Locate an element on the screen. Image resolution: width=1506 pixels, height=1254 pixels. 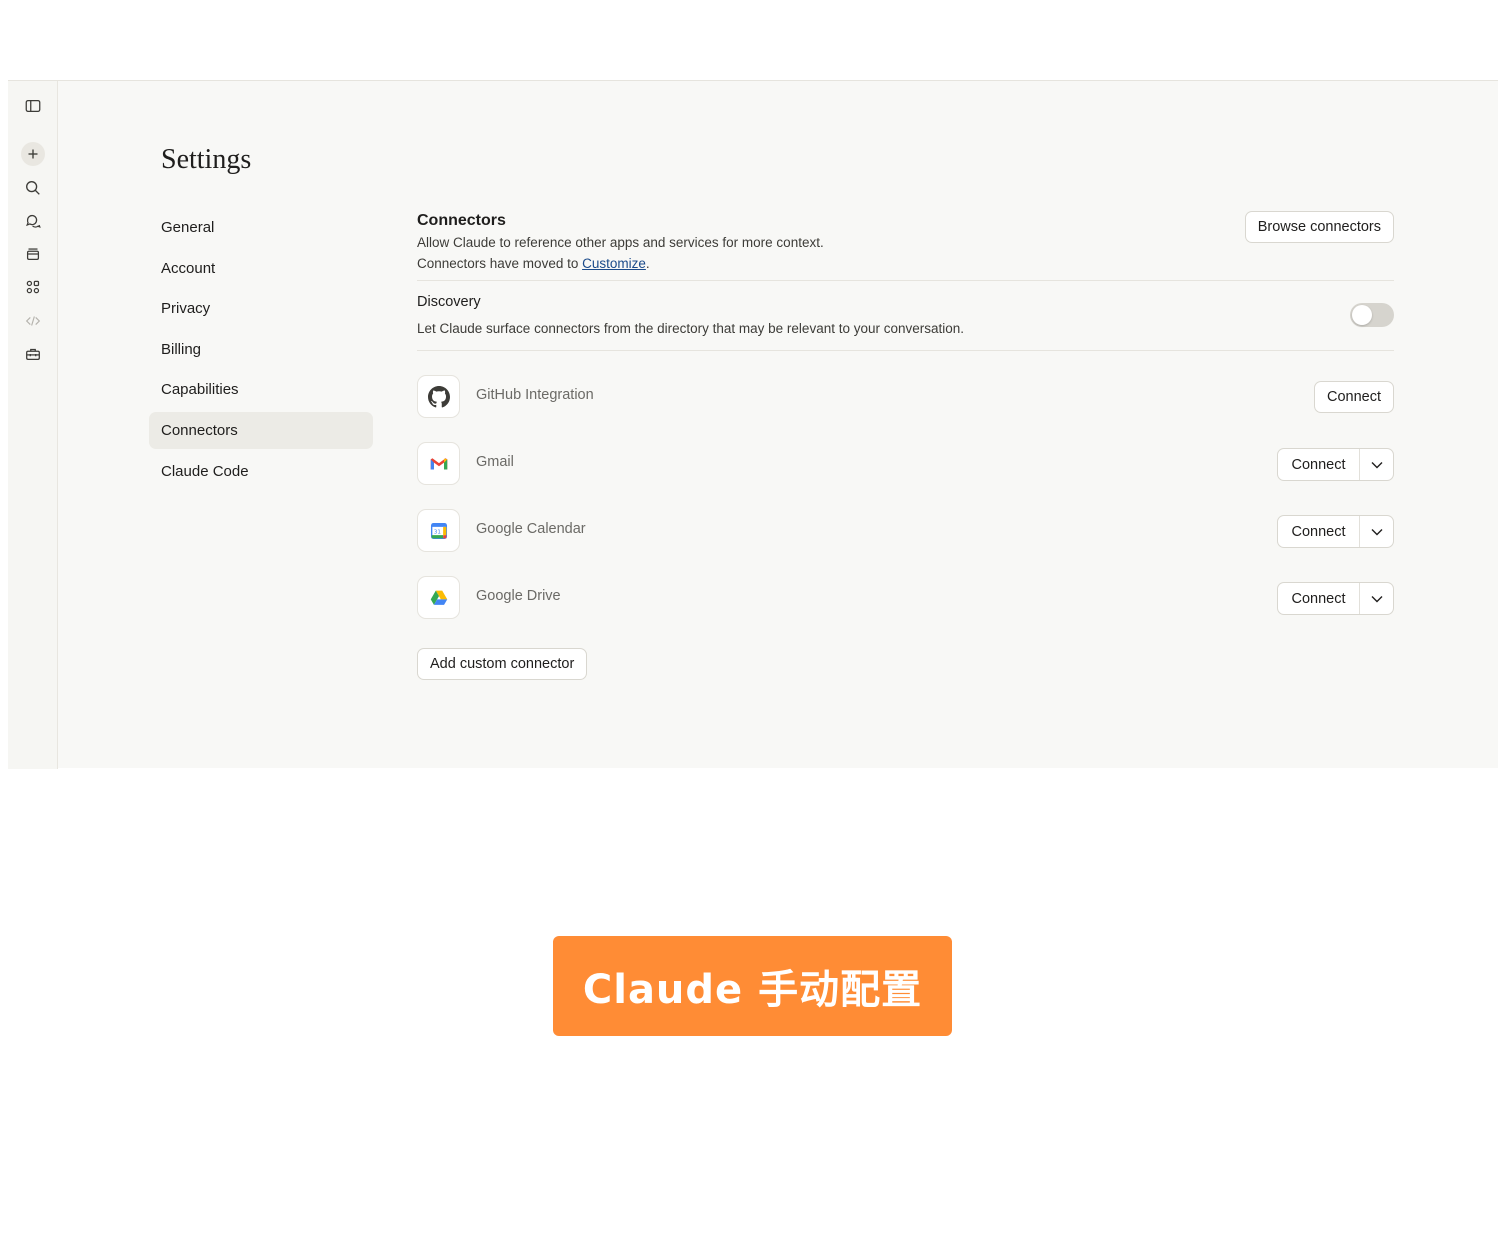
discovery-toggle is located at coordinates (1372, 315).